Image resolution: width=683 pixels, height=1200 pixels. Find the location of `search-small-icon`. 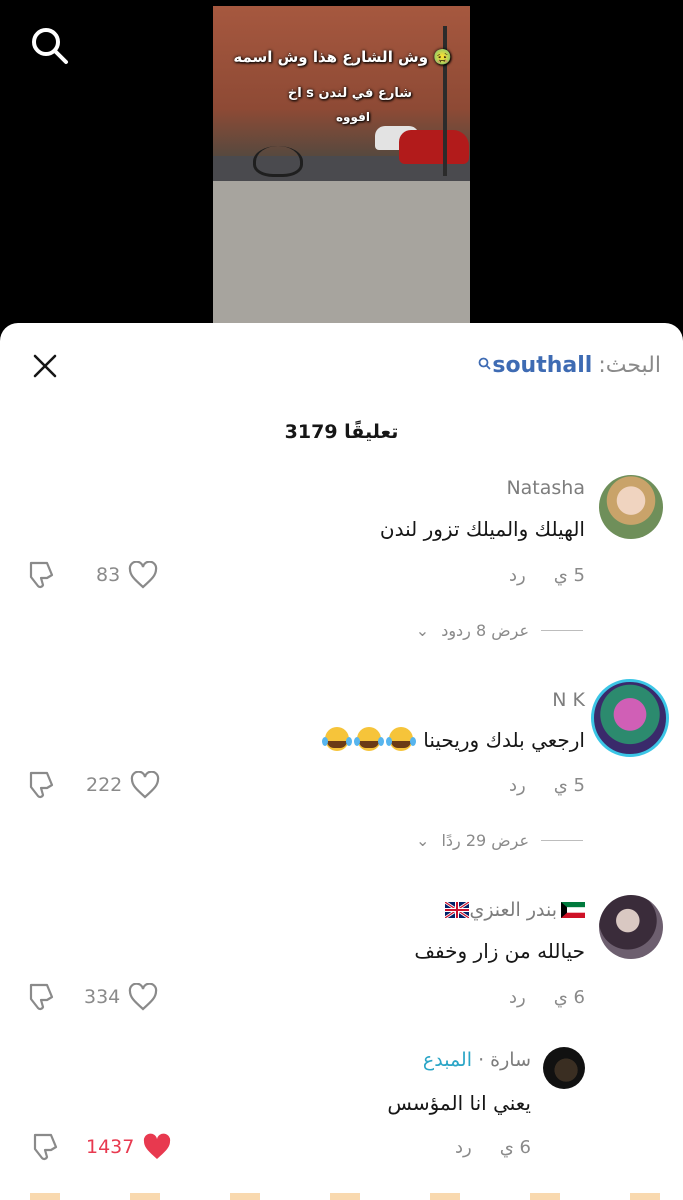

search-small-icon is located at coordinates (484, 363).